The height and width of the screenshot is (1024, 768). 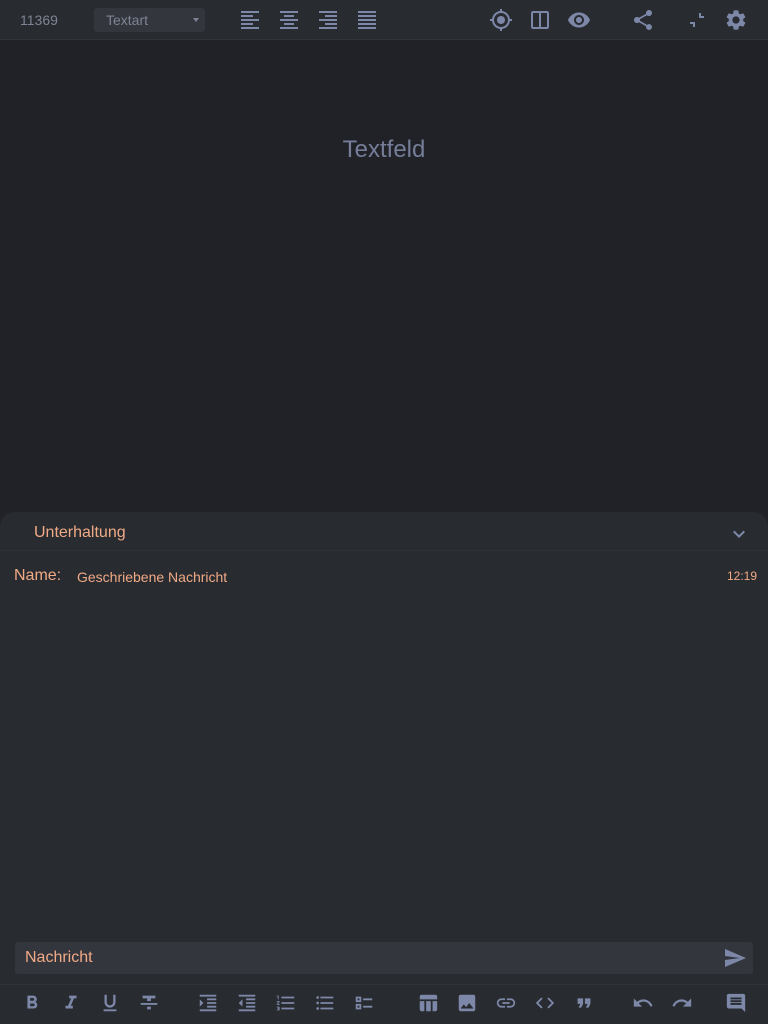 I want to click on align-center-icon, so click(x=289, y=20).